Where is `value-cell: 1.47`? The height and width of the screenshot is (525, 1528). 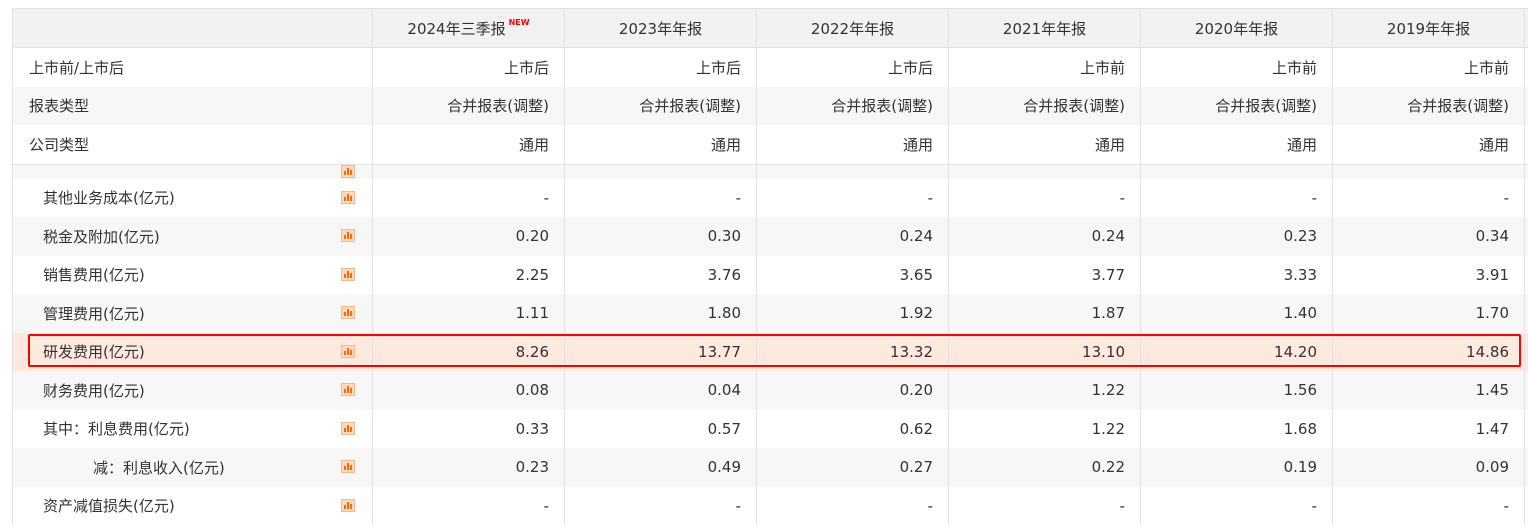 value-cell: 1.47 is located at coordinates (1429, 429).